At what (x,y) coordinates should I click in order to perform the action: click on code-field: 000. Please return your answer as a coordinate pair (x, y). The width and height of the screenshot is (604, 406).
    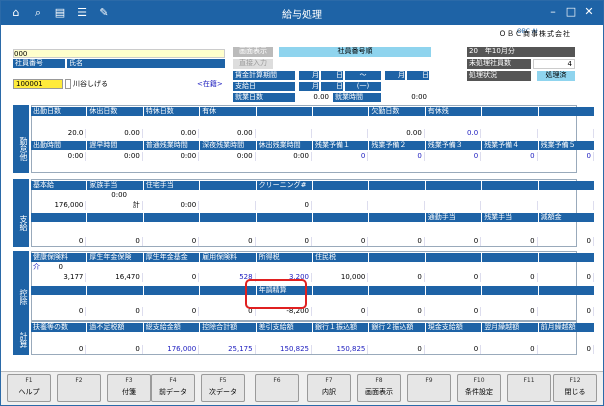
    Looking at the image, I should click on (119, 53).